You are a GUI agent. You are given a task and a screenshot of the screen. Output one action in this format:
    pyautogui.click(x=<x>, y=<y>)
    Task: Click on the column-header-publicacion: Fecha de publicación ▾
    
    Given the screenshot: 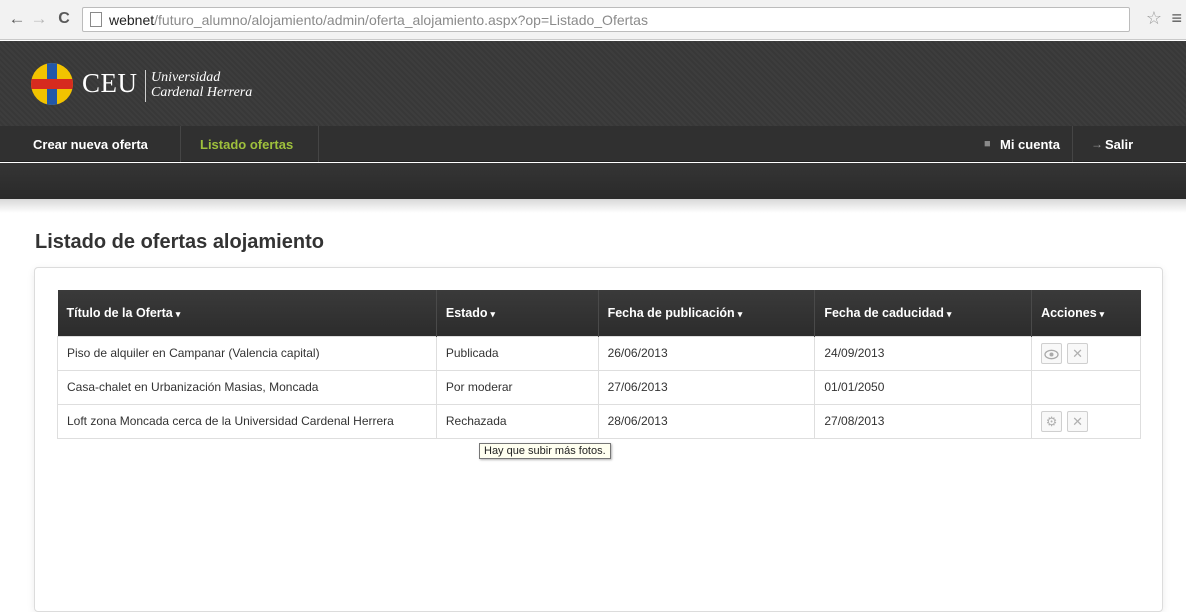 What is the action you would take?
    pyautogui.click(x=706, y=313)
    